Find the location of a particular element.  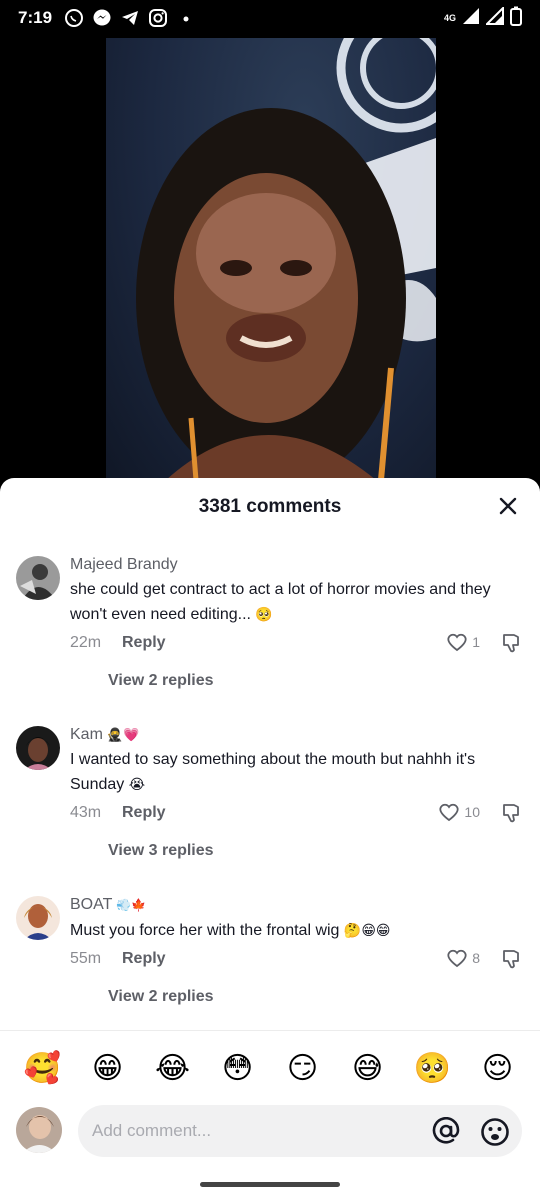

sheet-header: 3381 comments is located at coordinates (270, 507).